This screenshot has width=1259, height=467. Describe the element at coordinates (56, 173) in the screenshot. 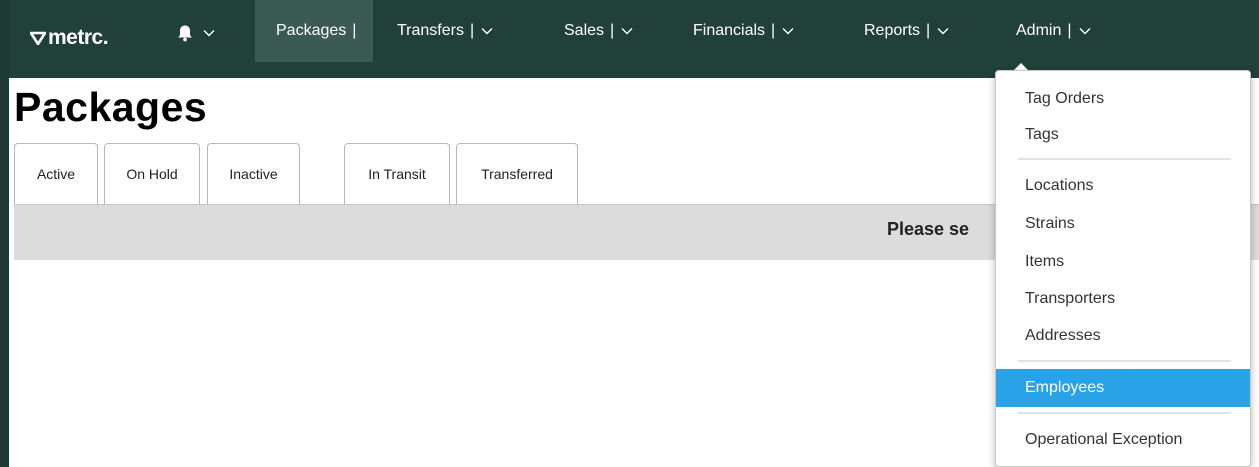

I see `tab-active: Active` at that location.